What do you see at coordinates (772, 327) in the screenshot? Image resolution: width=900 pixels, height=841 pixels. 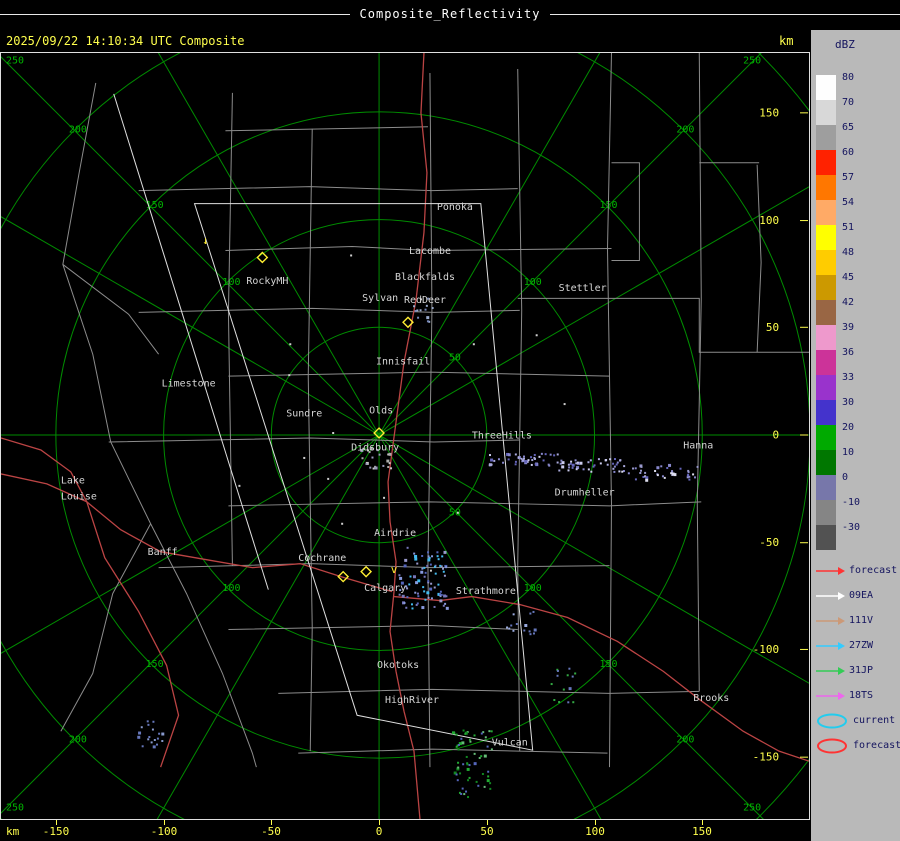 I see `y-tick-label: 50` at bounding box center [772, 327].